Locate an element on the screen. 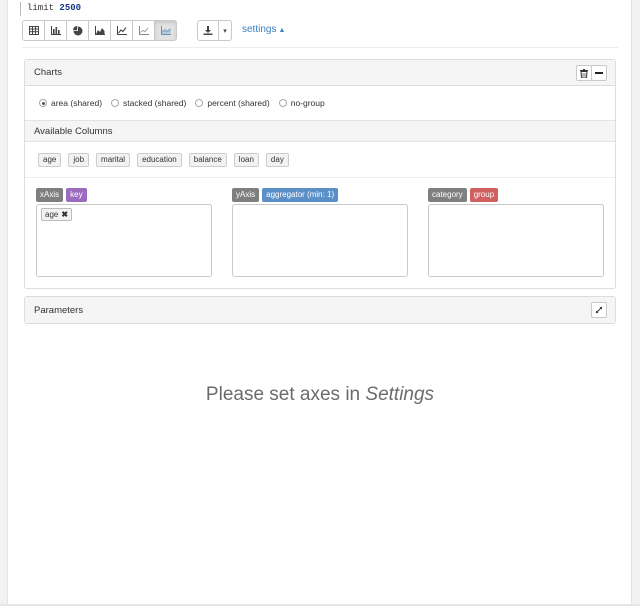 The image size is (640, 606). empty-state-emphasis: Settings is located at coordinates (400, 394).